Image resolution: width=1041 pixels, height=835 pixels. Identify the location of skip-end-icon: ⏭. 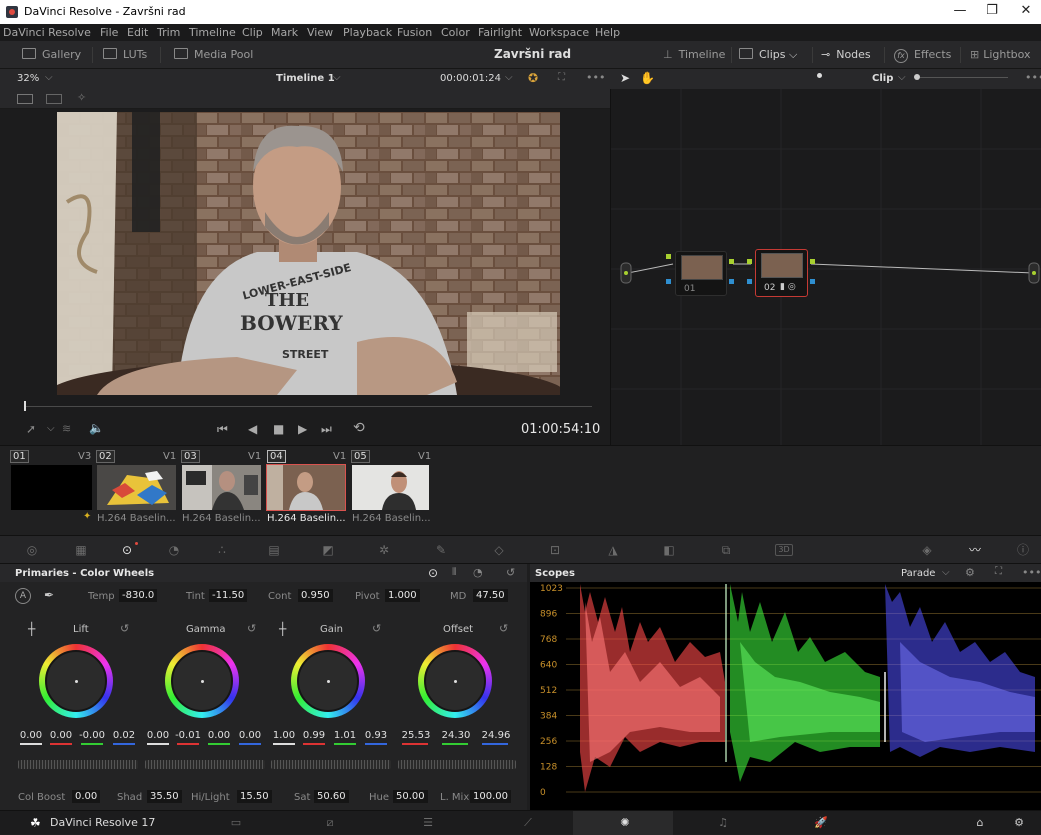
(326, 429).